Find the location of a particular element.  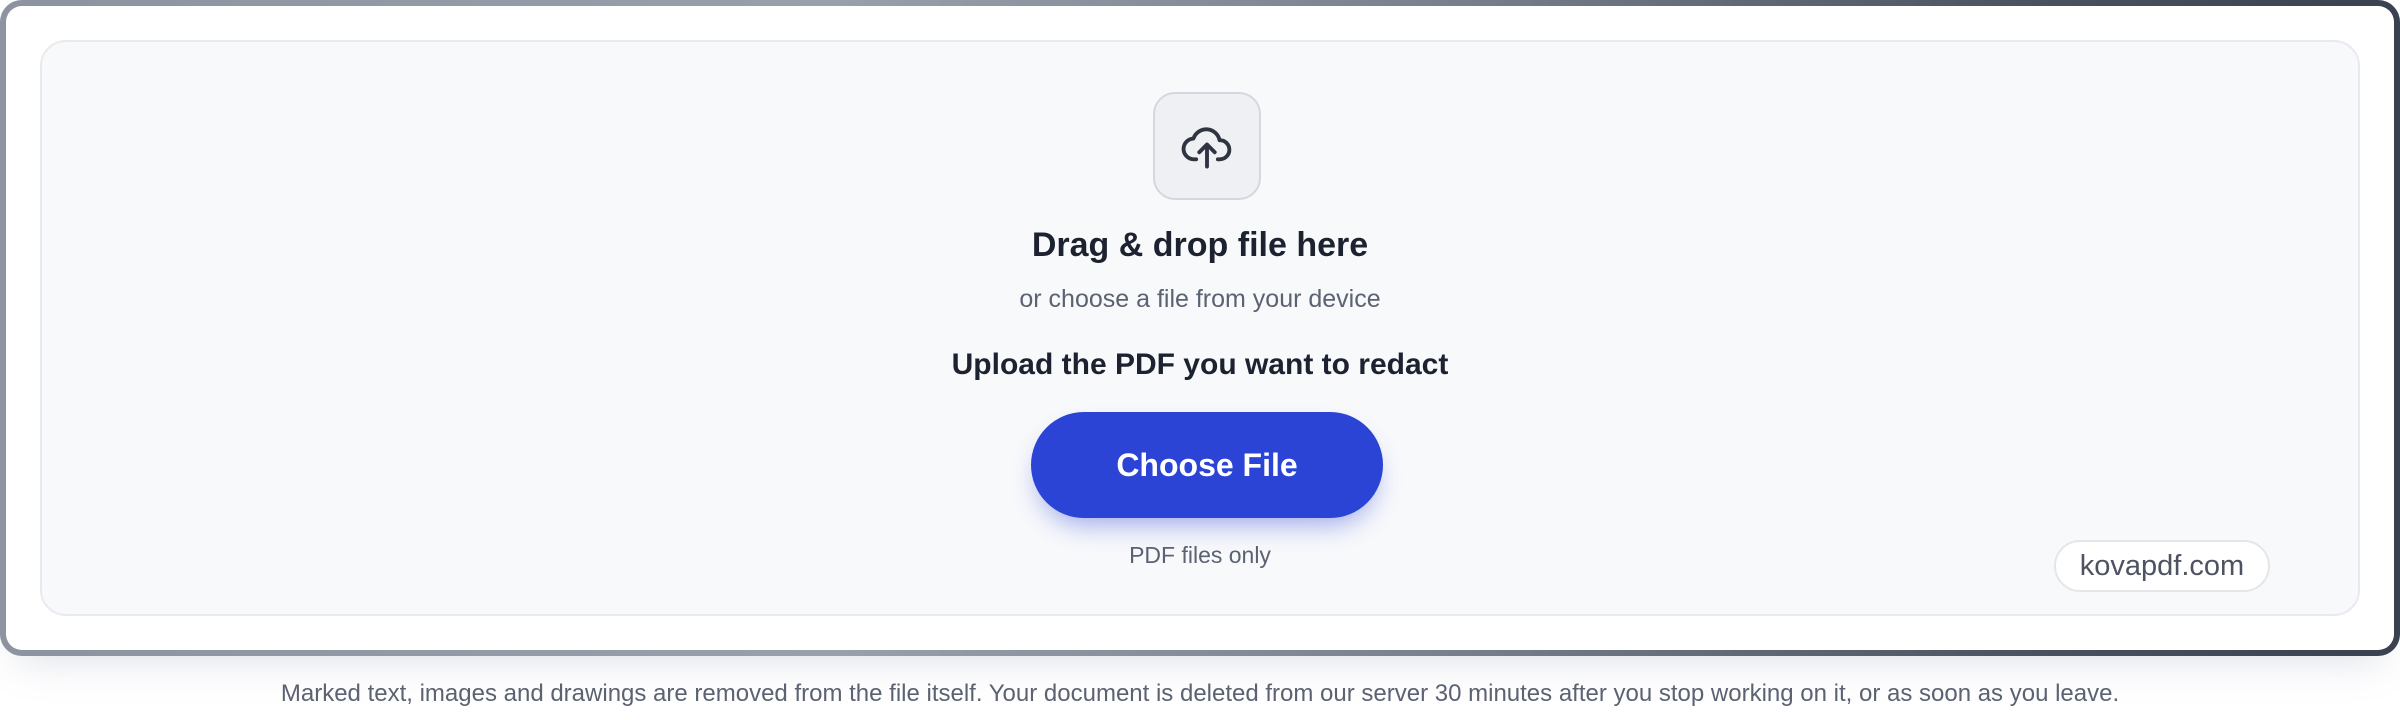

site-watermark: kovapdf.com is located at coordinates (2162, 566).